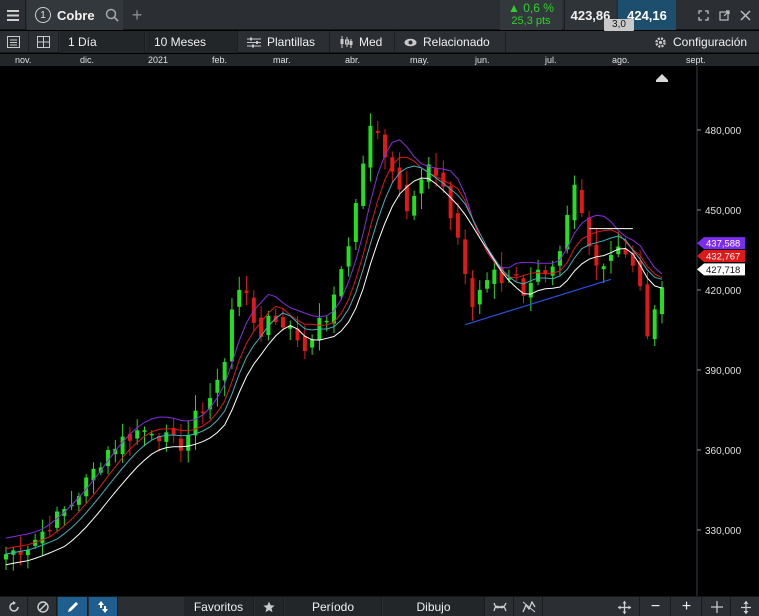 The width and height of the screenshot is (759, 616). Describe the element at coordinates (451, 42) in the screenshot. I see `related-button: Relacionado` at that location.